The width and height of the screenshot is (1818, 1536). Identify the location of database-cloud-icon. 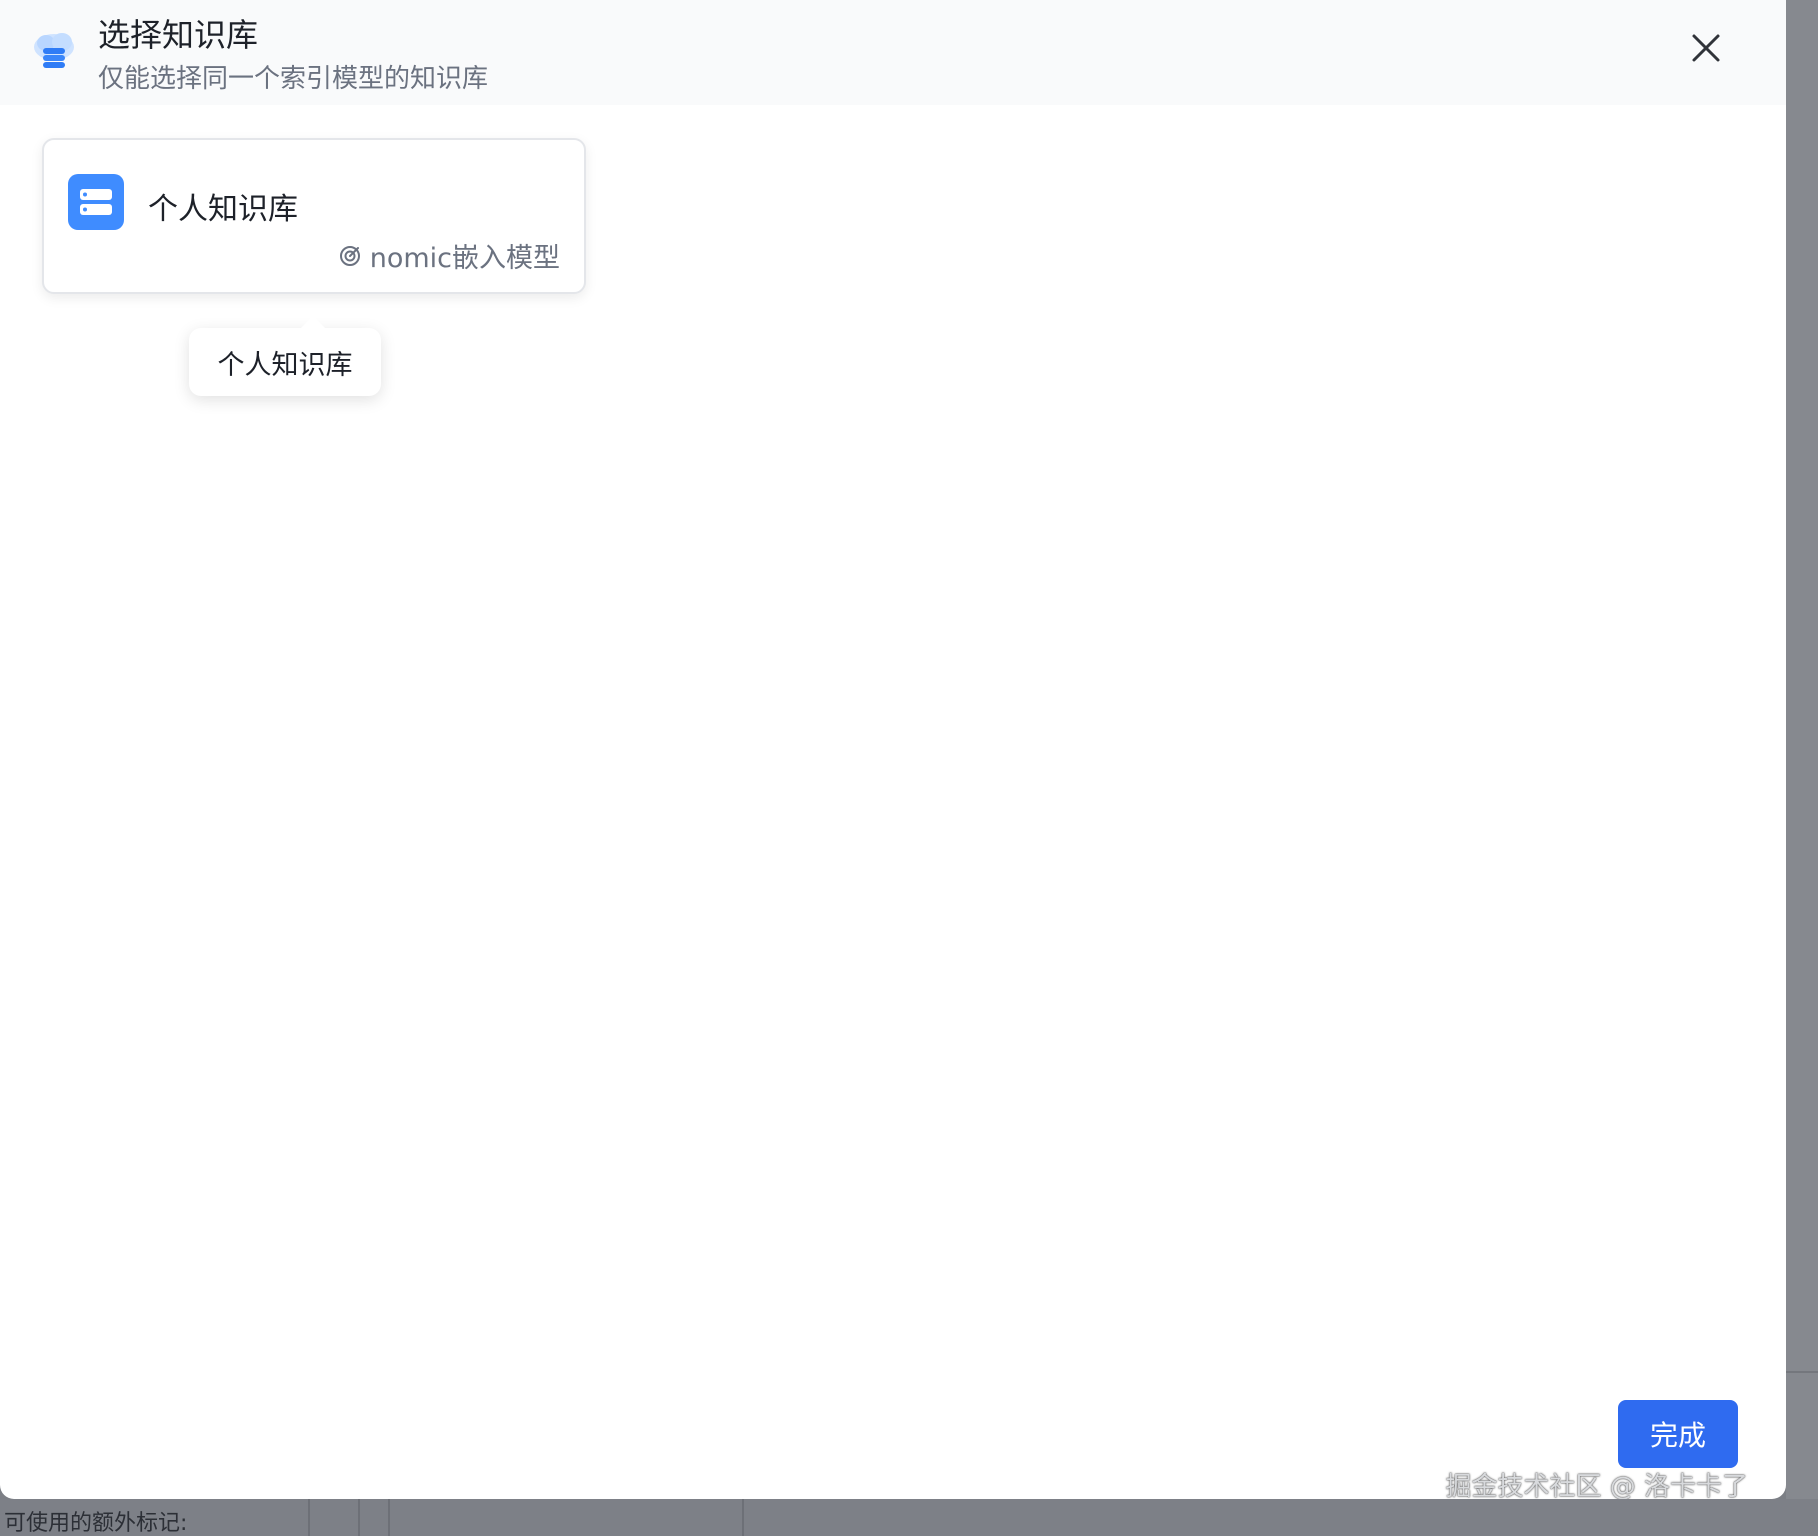
(54, 50).